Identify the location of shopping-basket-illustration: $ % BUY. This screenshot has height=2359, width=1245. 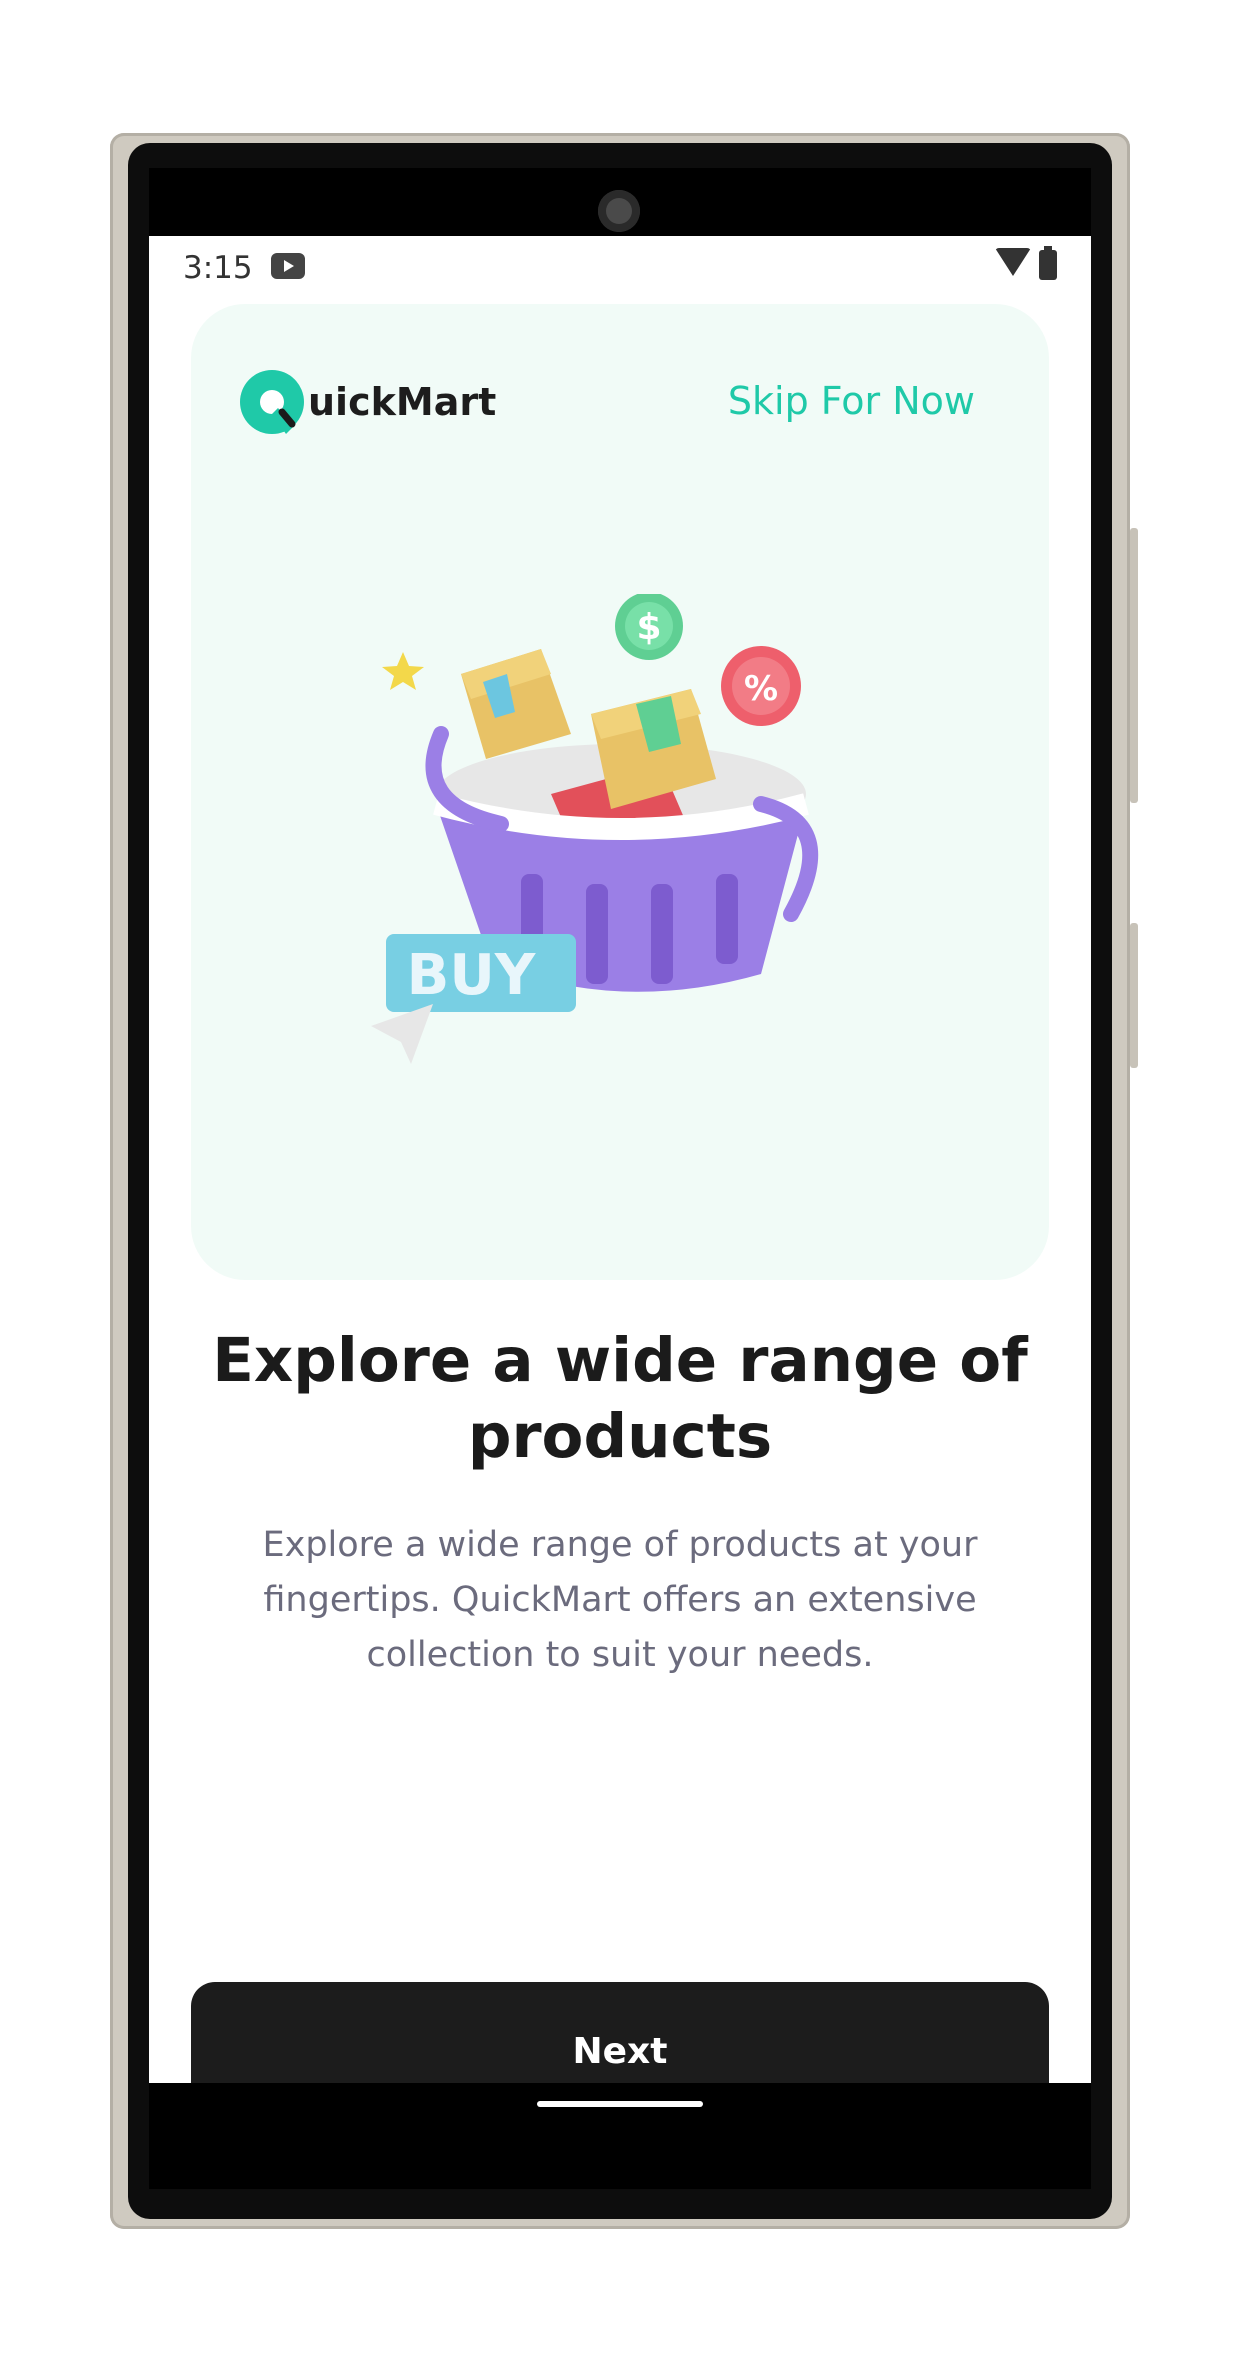
(595, 829).